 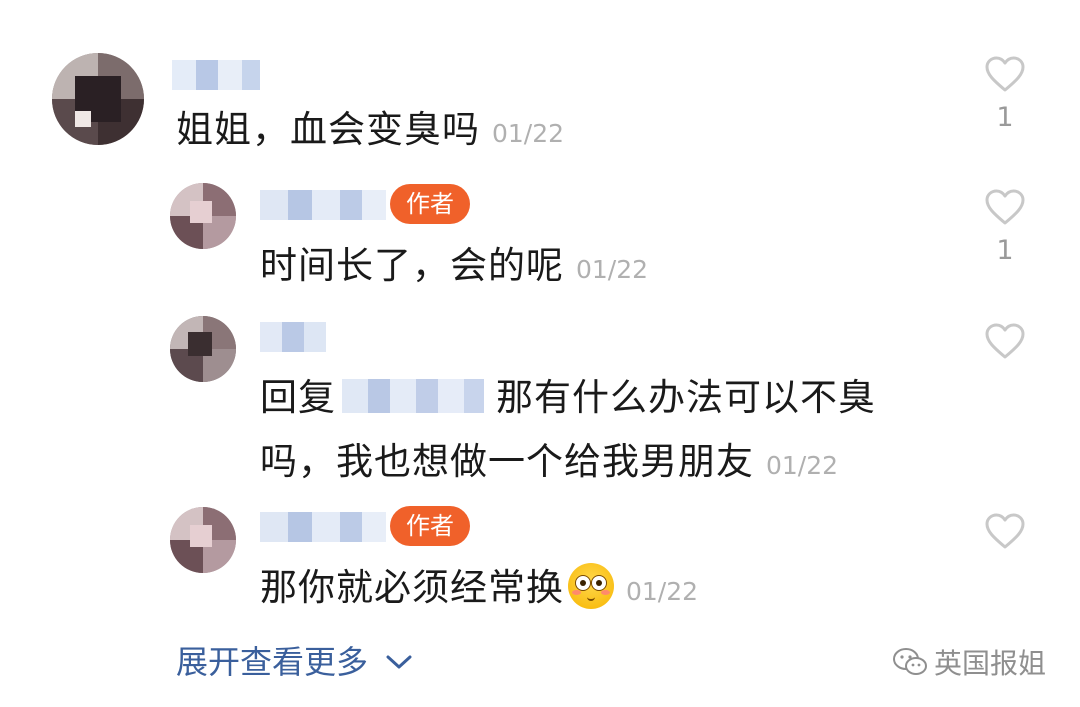 I want to click on watermark: 英国报姐, so click(x=969, y=662).